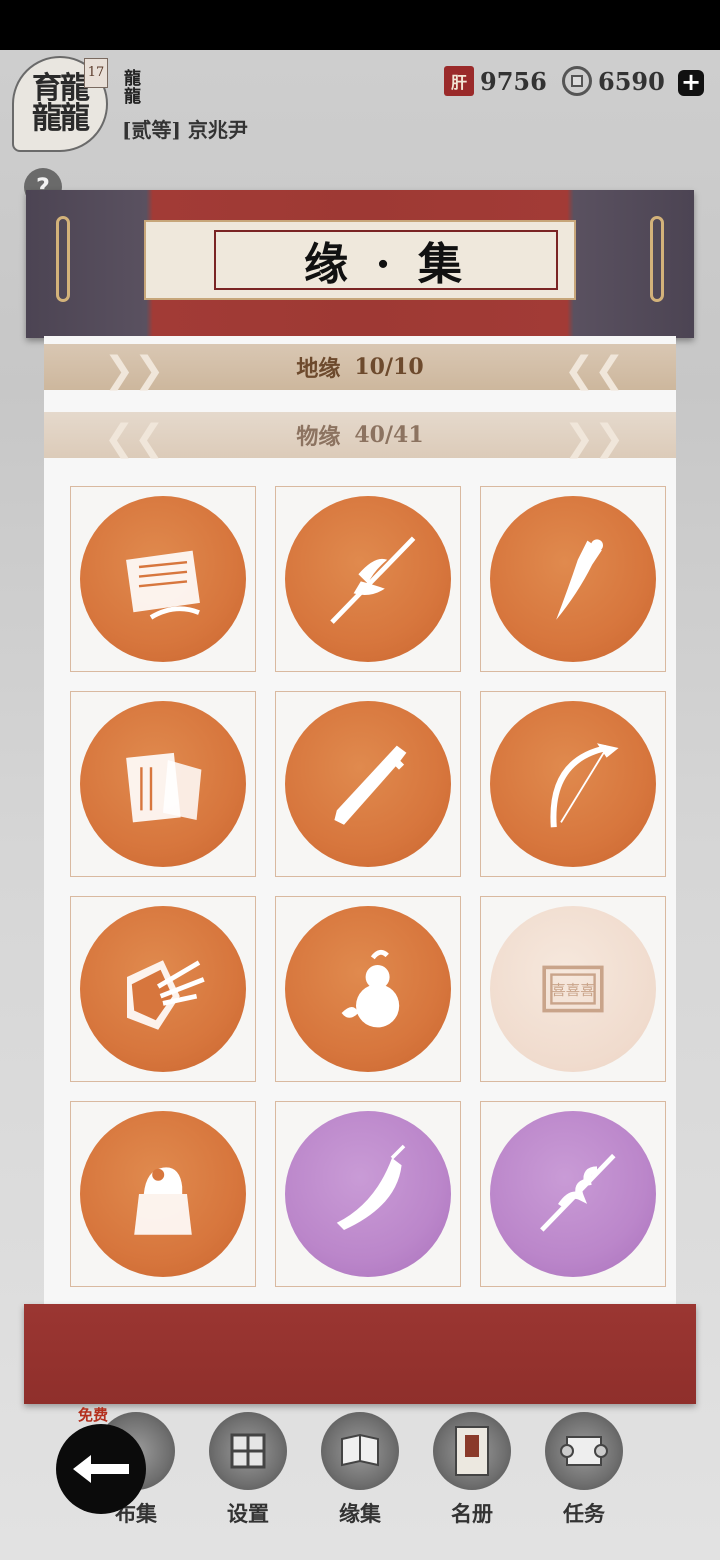  Describe the element at coordinates (657, 259) in the screenshot. I see `scroll-ring-right` at that location.